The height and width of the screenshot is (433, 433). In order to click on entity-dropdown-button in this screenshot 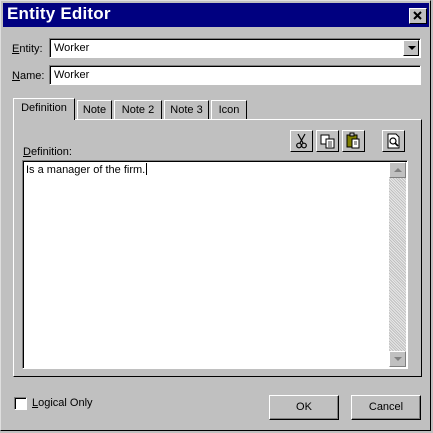, I will do `click(411, 48)`.